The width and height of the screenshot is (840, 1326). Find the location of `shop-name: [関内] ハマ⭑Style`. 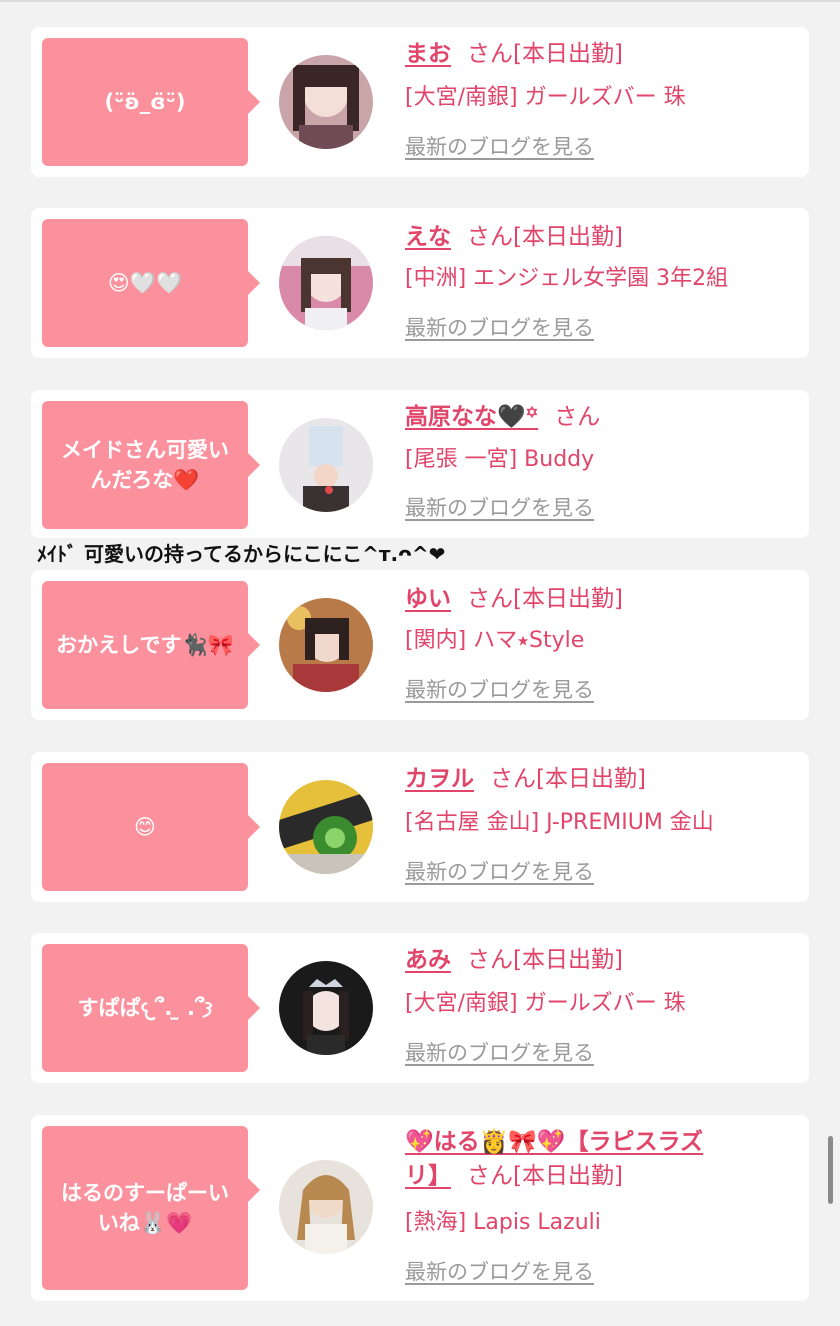

shop-name: [関内] ハマ⭑Style is located at coordinates (495, 640).